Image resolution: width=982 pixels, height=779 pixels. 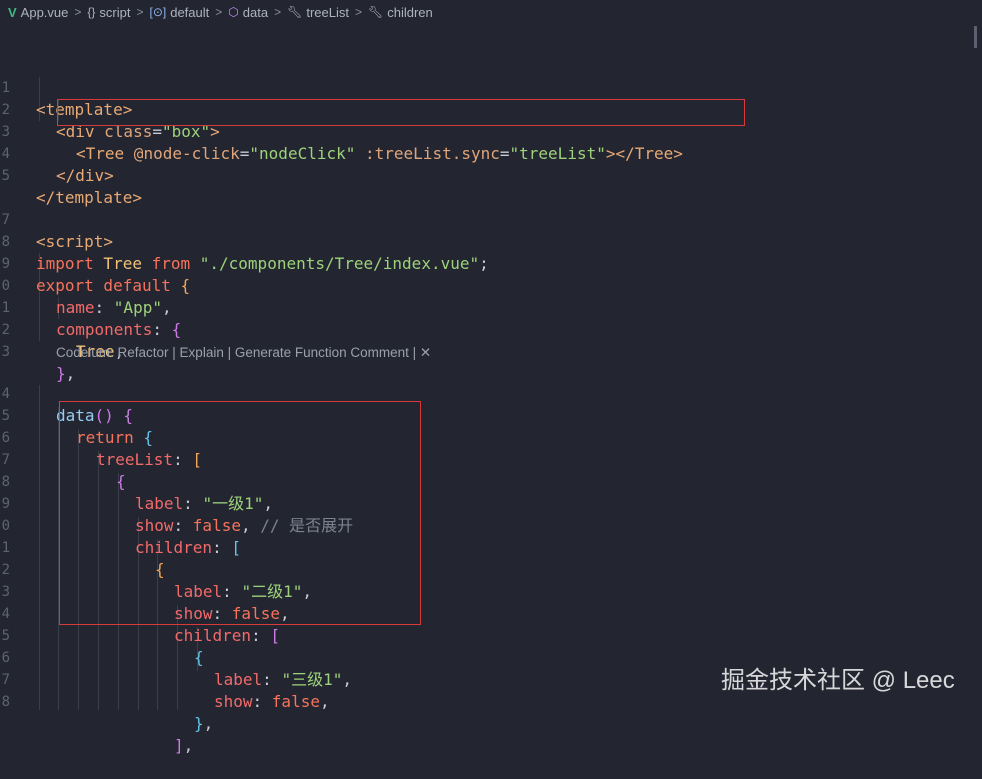 I want to click on code-token: "./components/Tree/index.vue", so click(x=335, y=263).